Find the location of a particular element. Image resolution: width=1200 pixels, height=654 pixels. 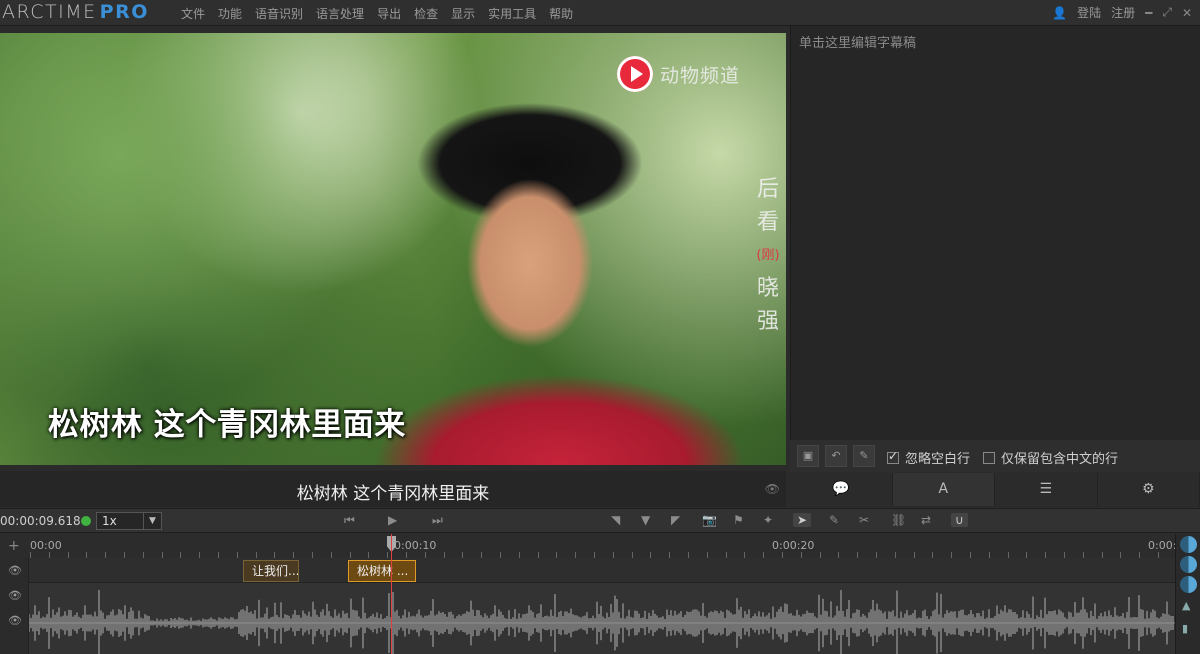

checkbox-checked is located at coordinates (893, 456).